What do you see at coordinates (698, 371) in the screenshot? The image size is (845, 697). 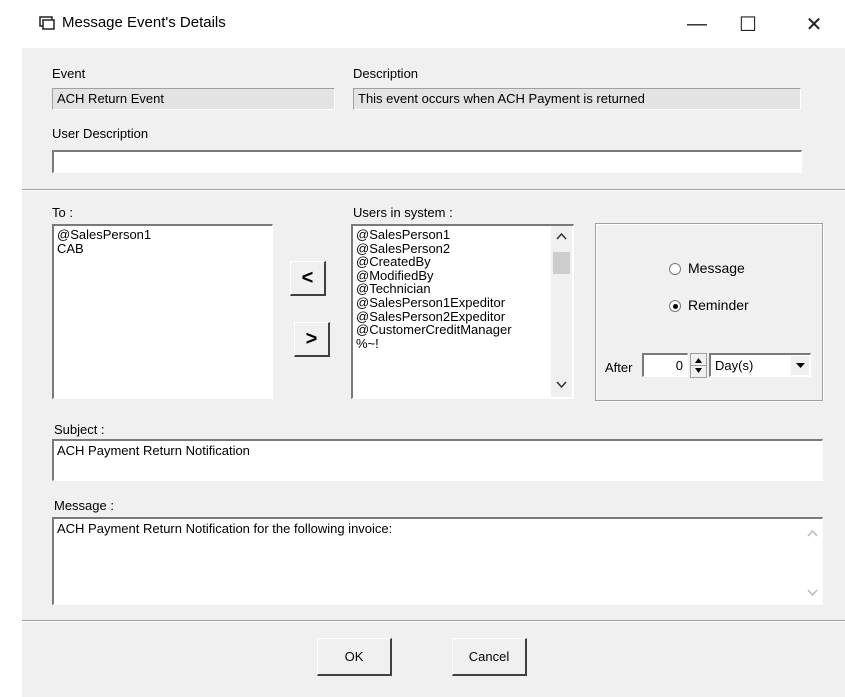 I see `stepper-down-icon` at bounding box center [698, 371].